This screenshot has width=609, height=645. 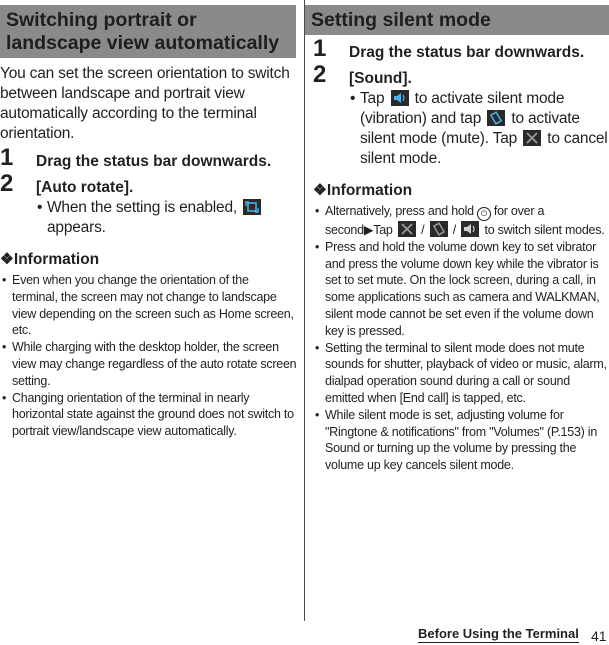 I want to click on footer-section-link: Before Using the Terminal, so click(x=498, y=634).